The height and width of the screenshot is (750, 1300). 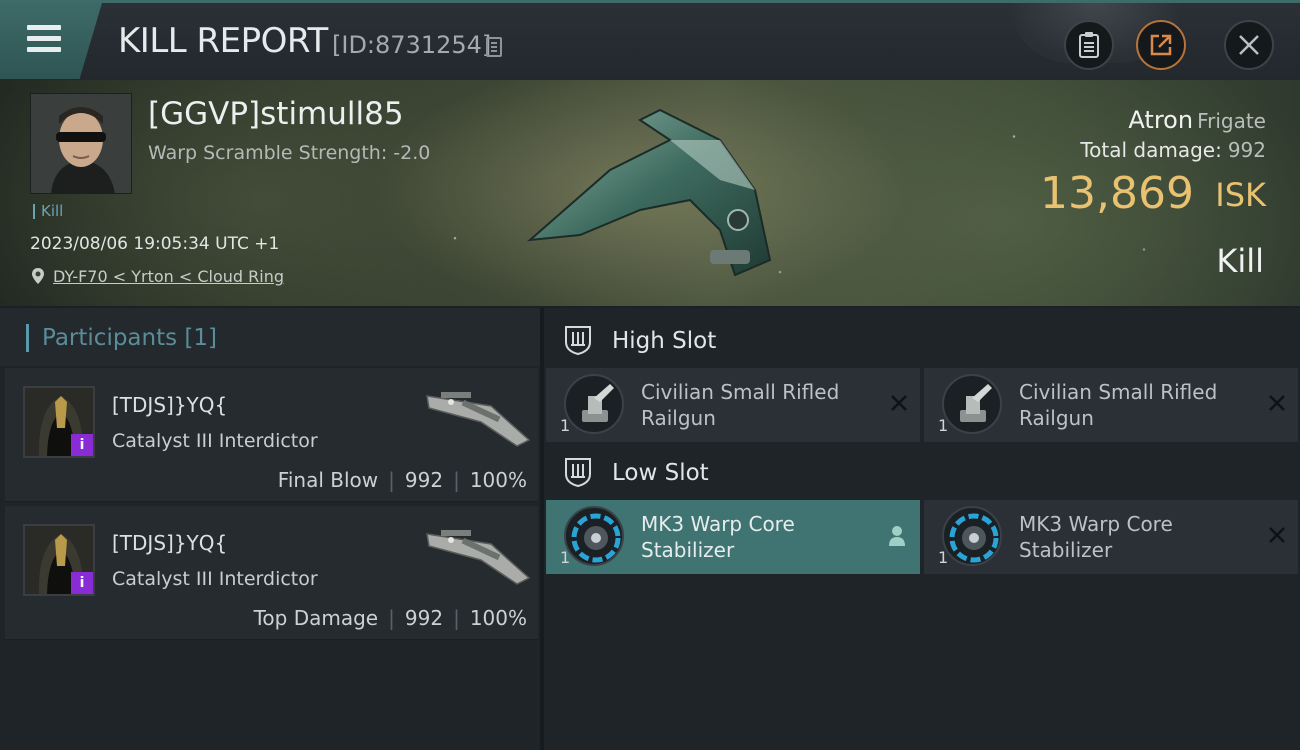 I want to click on share-icon, so click(x=1161, y=45).